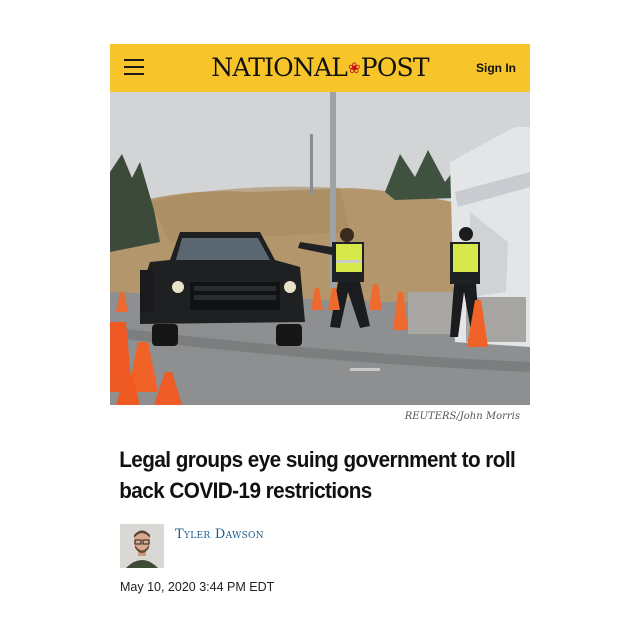 This screenshot has width=640, height=640. What do you see at coordinates (320, 546) in the screenshot?
I see `author-byline: Tyler Dawson` at bounding box center [320, 546].